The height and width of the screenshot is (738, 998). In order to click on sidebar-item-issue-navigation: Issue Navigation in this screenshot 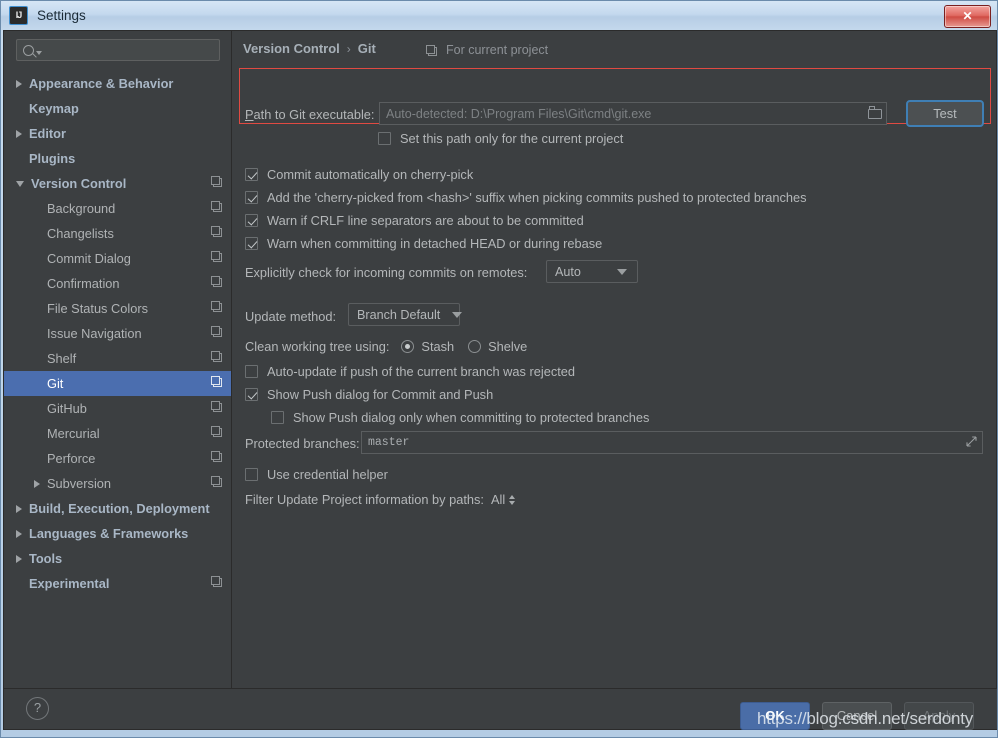, I will do `click(117, 333)`.